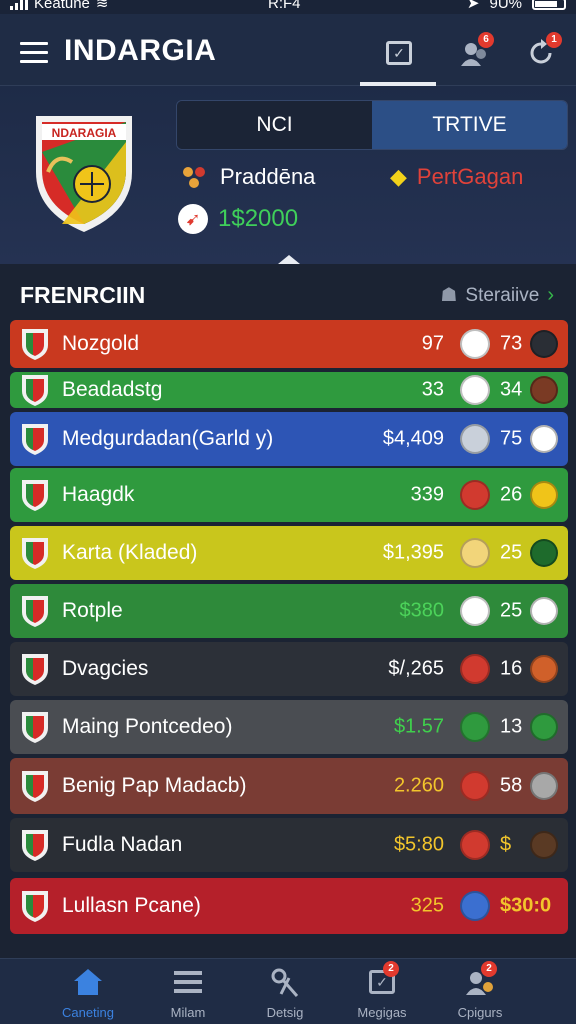 The height and width of the screenshot is (1024, 576). Describe the element at coordinates (550, 295) in the screenshot. I see `chevron-right-icon: ›` at that location.